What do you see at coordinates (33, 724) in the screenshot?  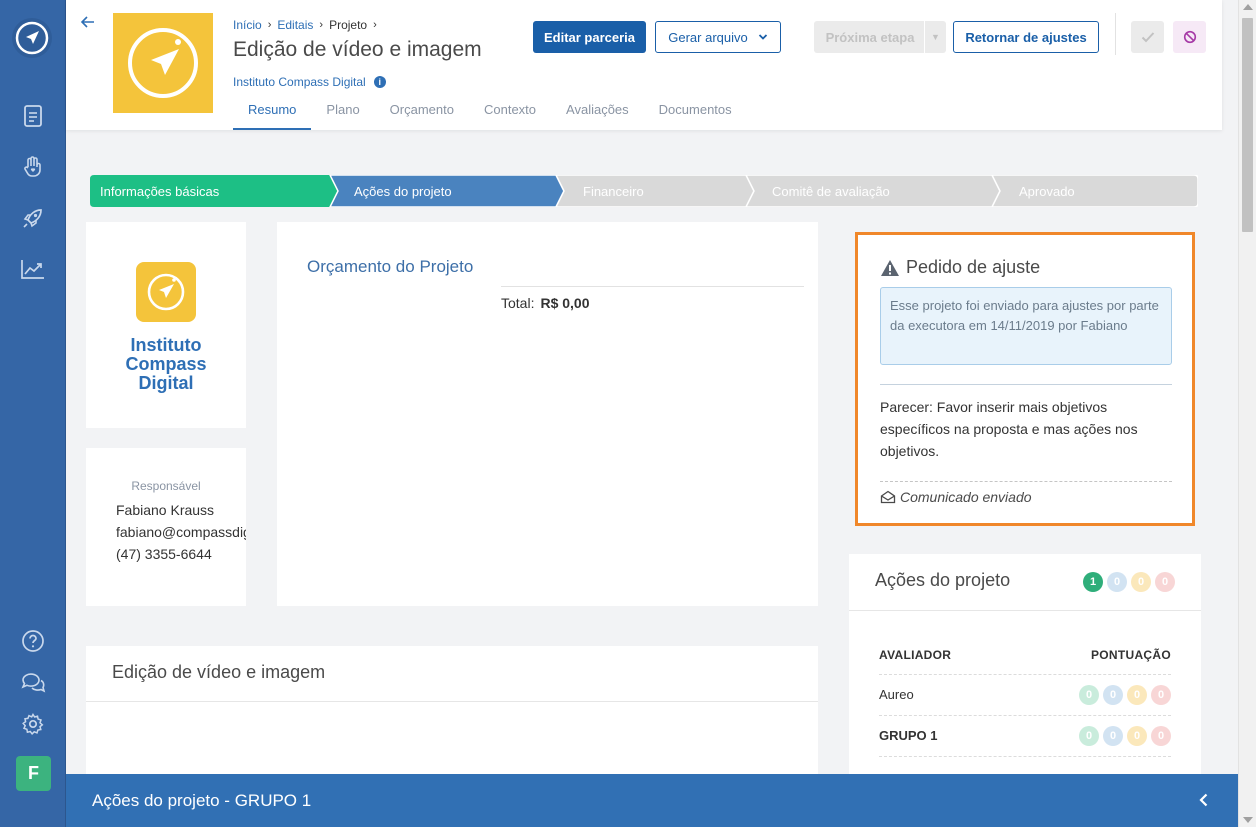 I see `gear-icon` at bounding box center [33, 724].